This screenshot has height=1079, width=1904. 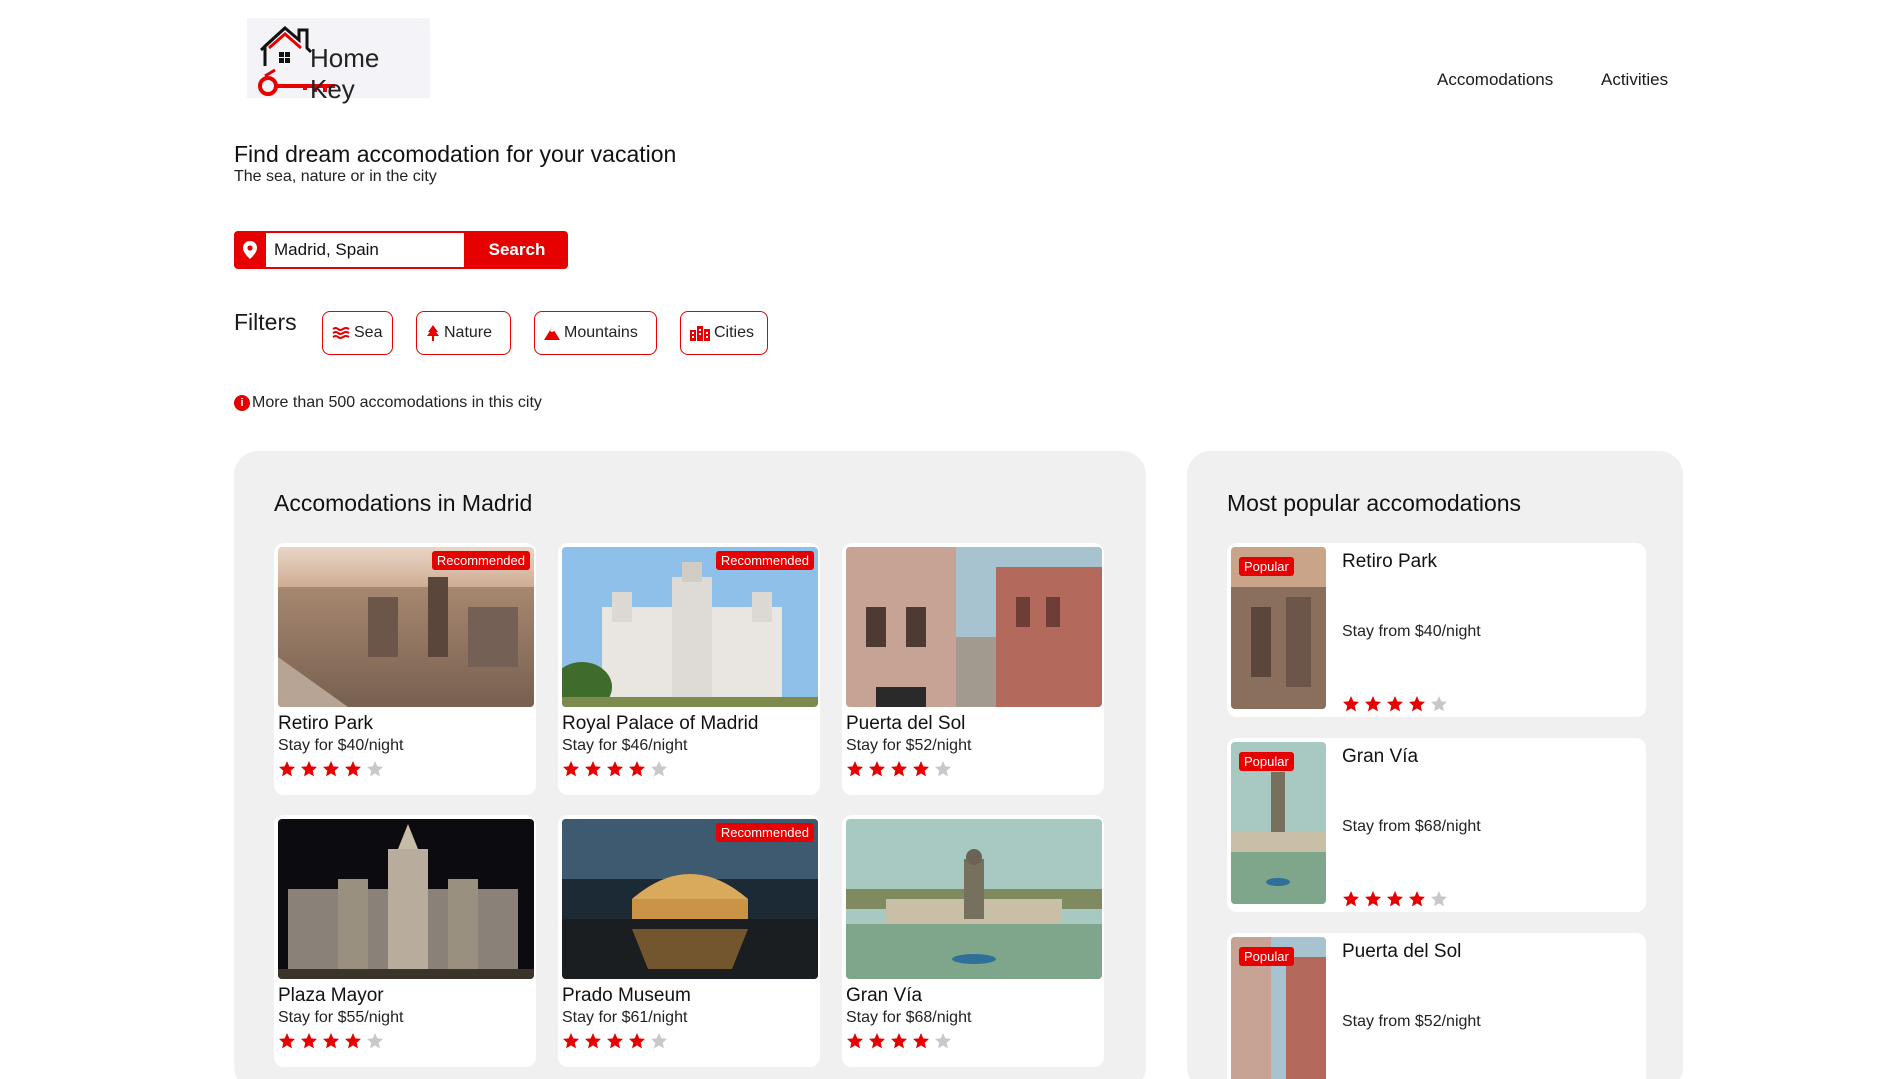 What do you see at coordinates (331, 995) in the screenshot?
I see `card-title: Plaza Mayor` at bounding box center [331, 995].